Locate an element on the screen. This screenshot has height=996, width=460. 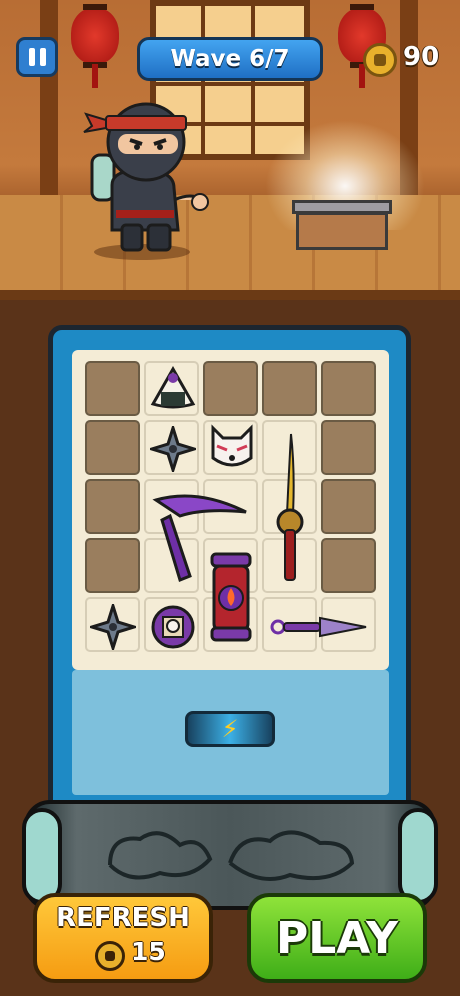
lantern-tassel is located at coordinates (95, 76).